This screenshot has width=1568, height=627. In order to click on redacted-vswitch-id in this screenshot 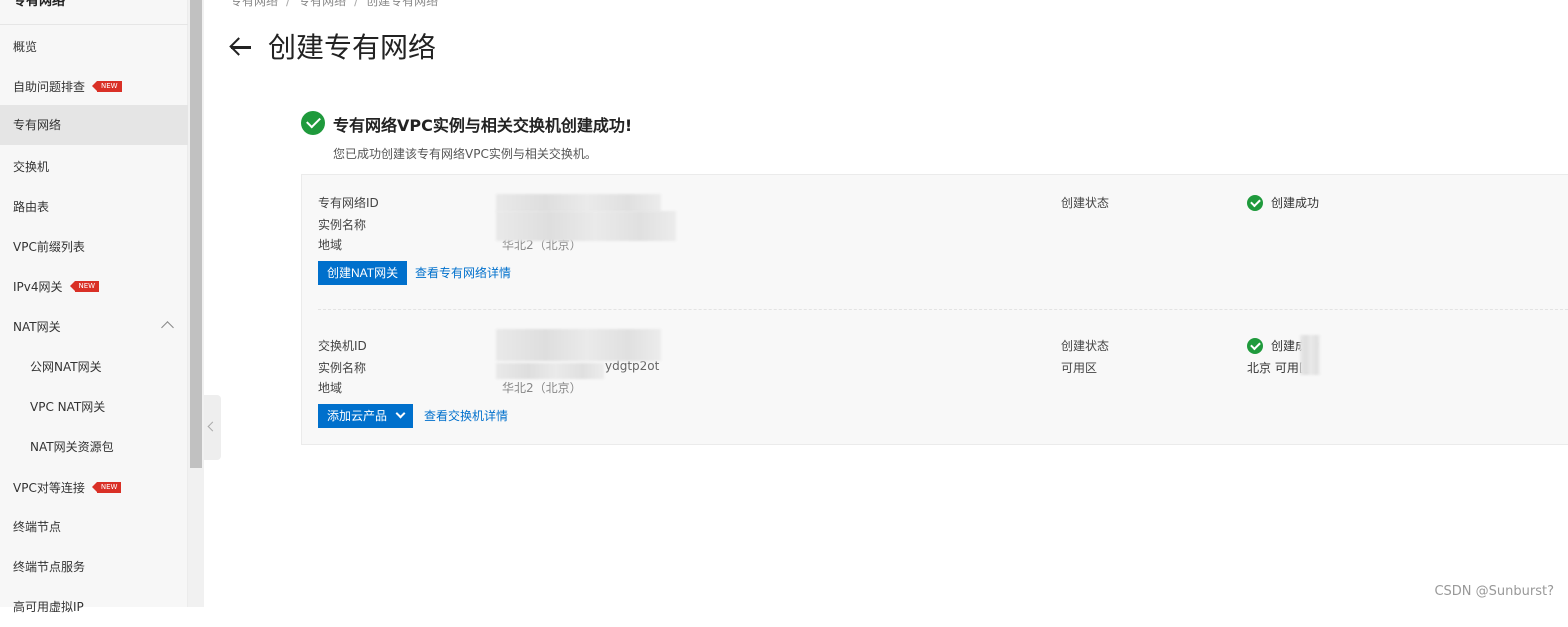, I will do `click(578, 345)`.